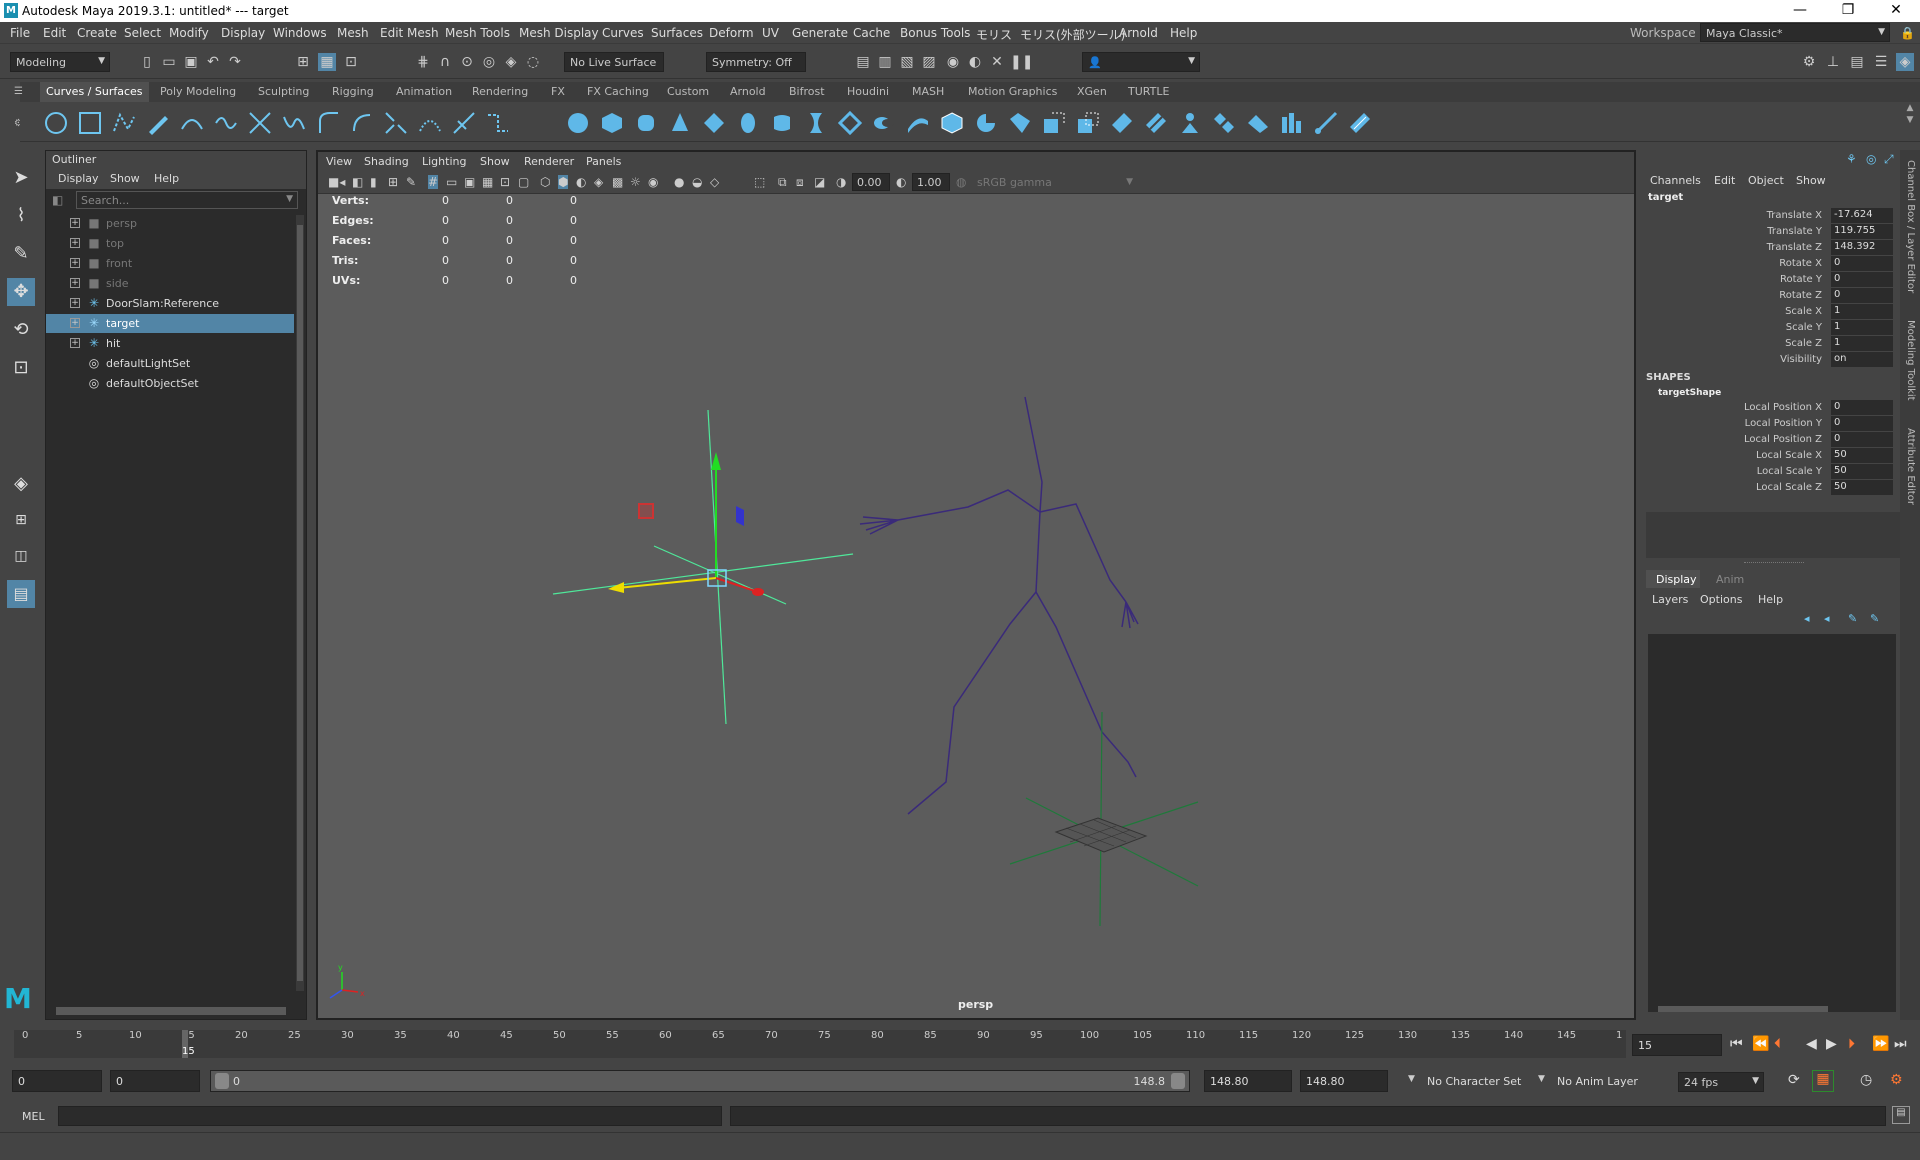 This screenshot has width=1920, height=1160. What do you see at coordinates (1896, 1080) in the screenshot?
I see `animation-preferences-icon: ⚙` at bounding box center [1896, 1080].